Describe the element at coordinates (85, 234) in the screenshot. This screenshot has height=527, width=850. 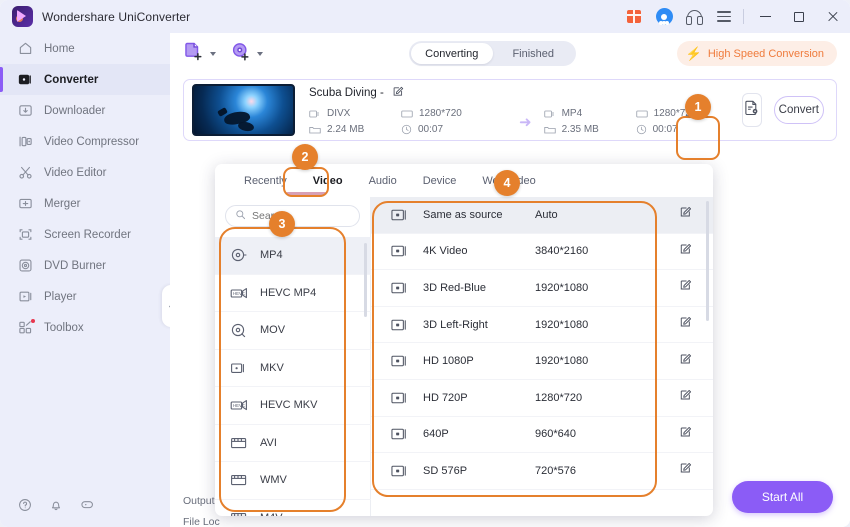
I see `sidebar-item-screen-recorder: Screen Recorder` at that location.